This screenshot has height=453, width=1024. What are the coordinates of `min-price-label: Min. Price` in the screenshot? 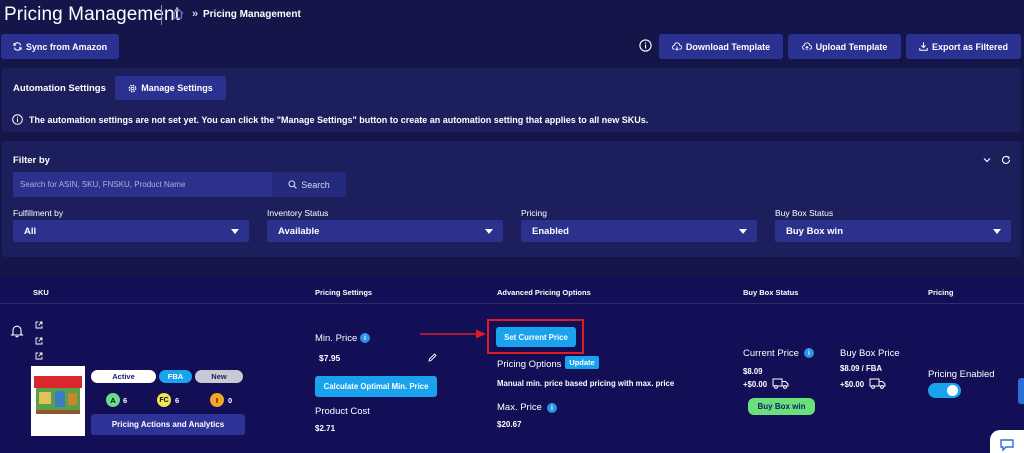 It's located at (336, 338).